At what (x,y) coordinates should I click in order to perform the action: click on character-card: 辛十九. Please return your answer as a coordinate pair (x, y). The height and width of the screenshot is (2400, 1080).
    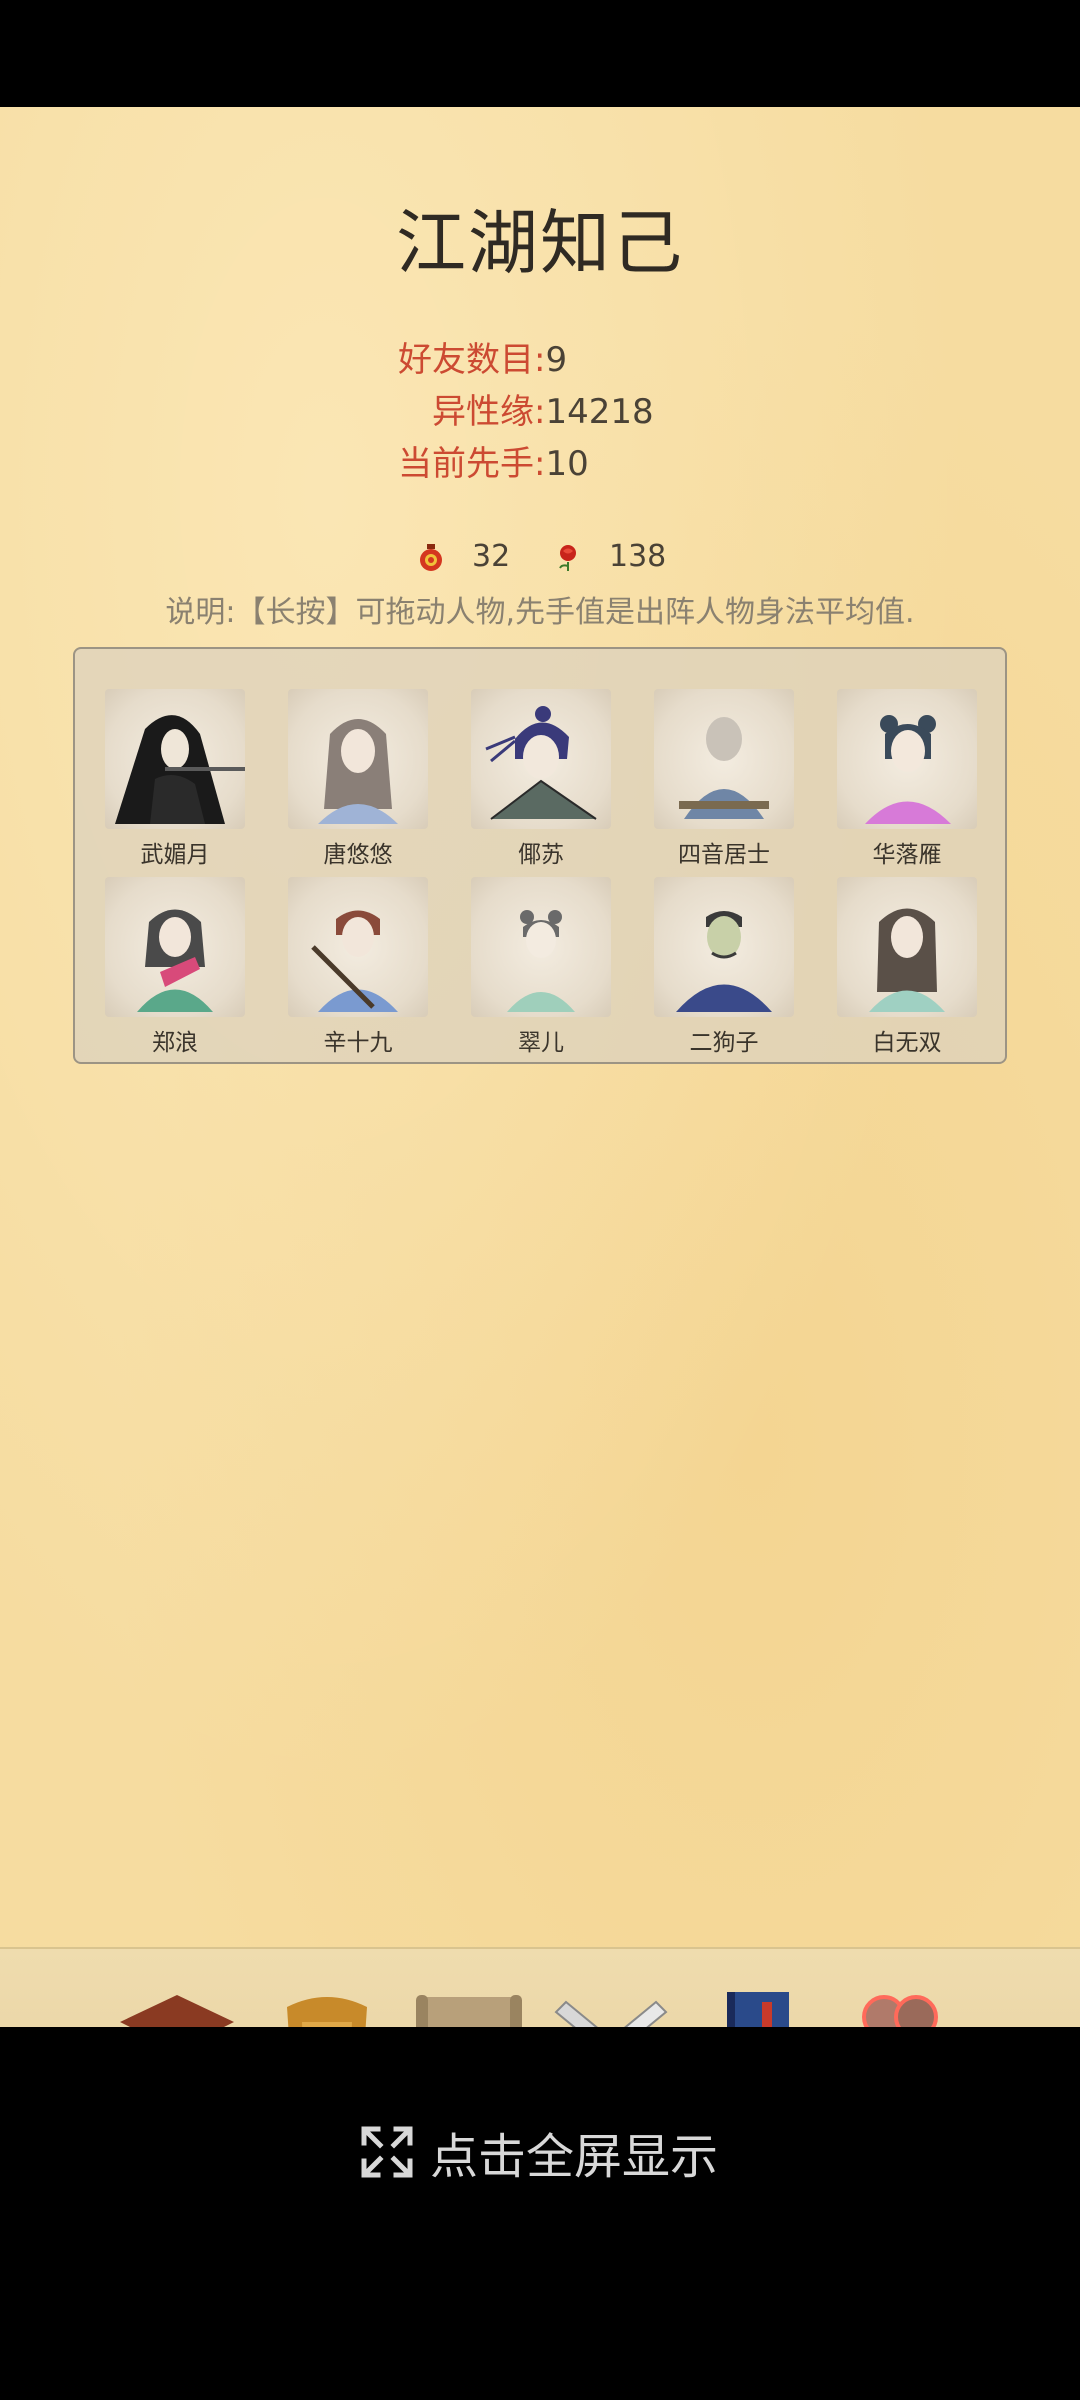
    Looking at the image, I should click on (358, 967).